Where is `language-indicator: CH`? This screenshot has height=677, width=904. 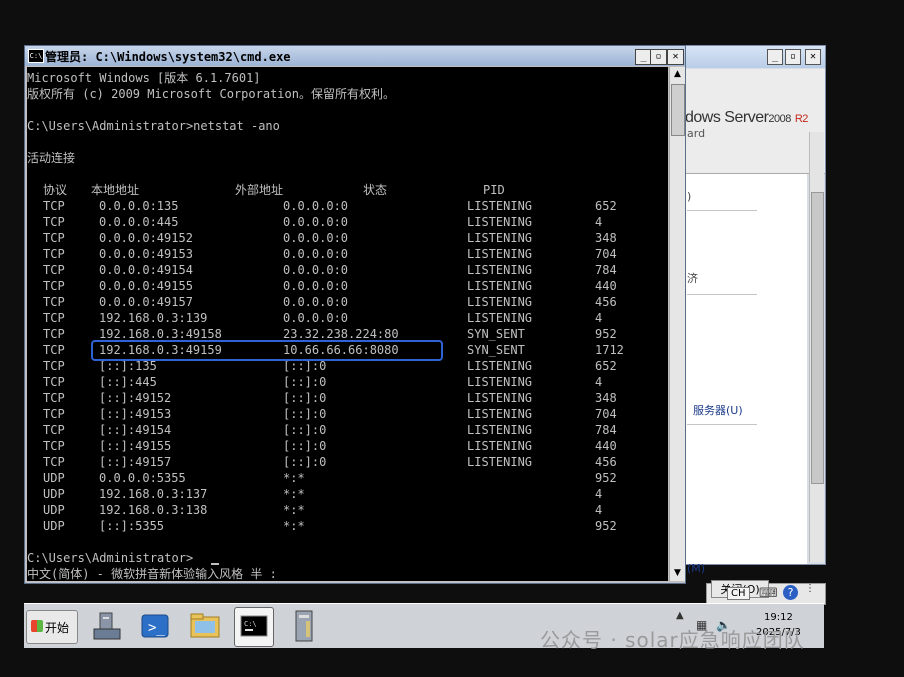
language-indicator: CH is located at coordinates (738, 593).